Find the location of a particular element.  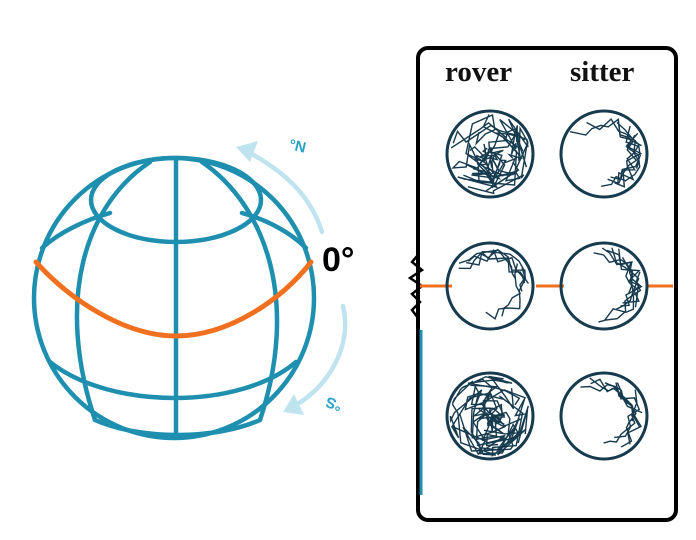

north-arrowhead is located at coordinates (247, 151).